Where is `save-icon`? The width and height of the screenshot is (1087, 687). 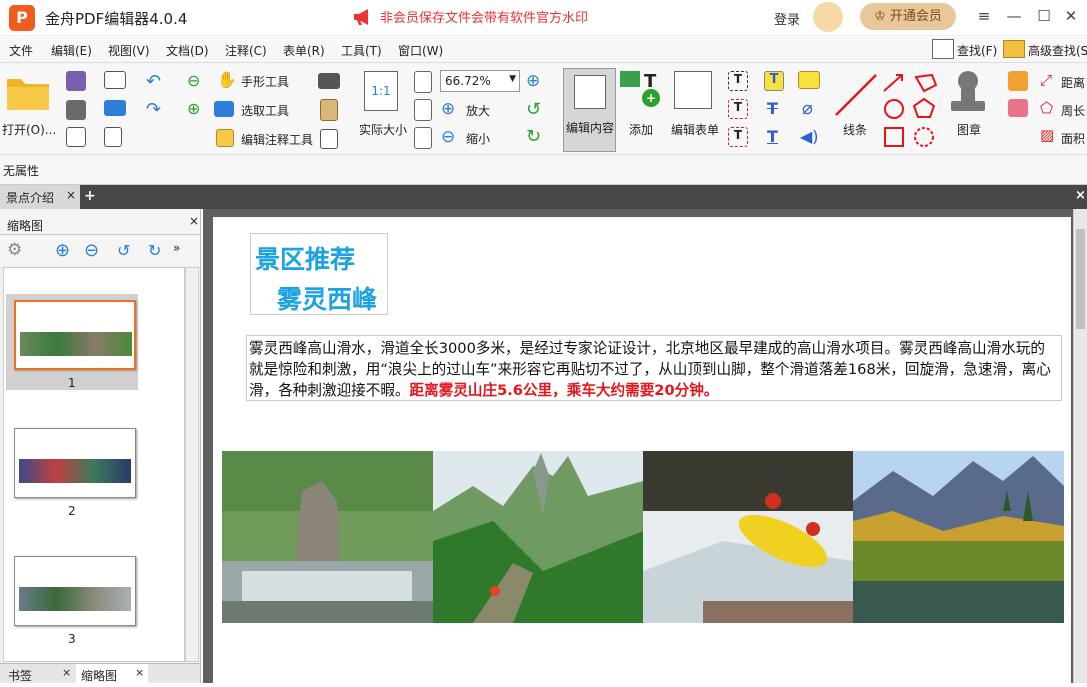
save-icon is located at coordinates (76, 81).